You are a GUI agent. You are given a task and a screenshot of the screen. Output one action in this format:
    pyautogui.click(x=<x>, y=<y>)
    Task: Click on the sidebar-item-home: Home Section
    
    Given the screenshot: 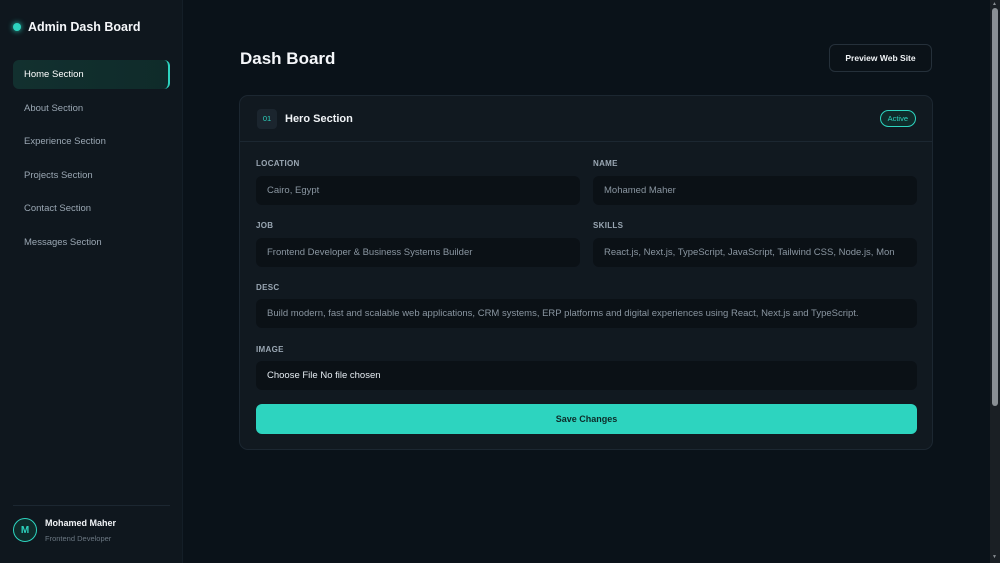 What is the action you would take?
    pyautogui.click(x=91, y=74)
    